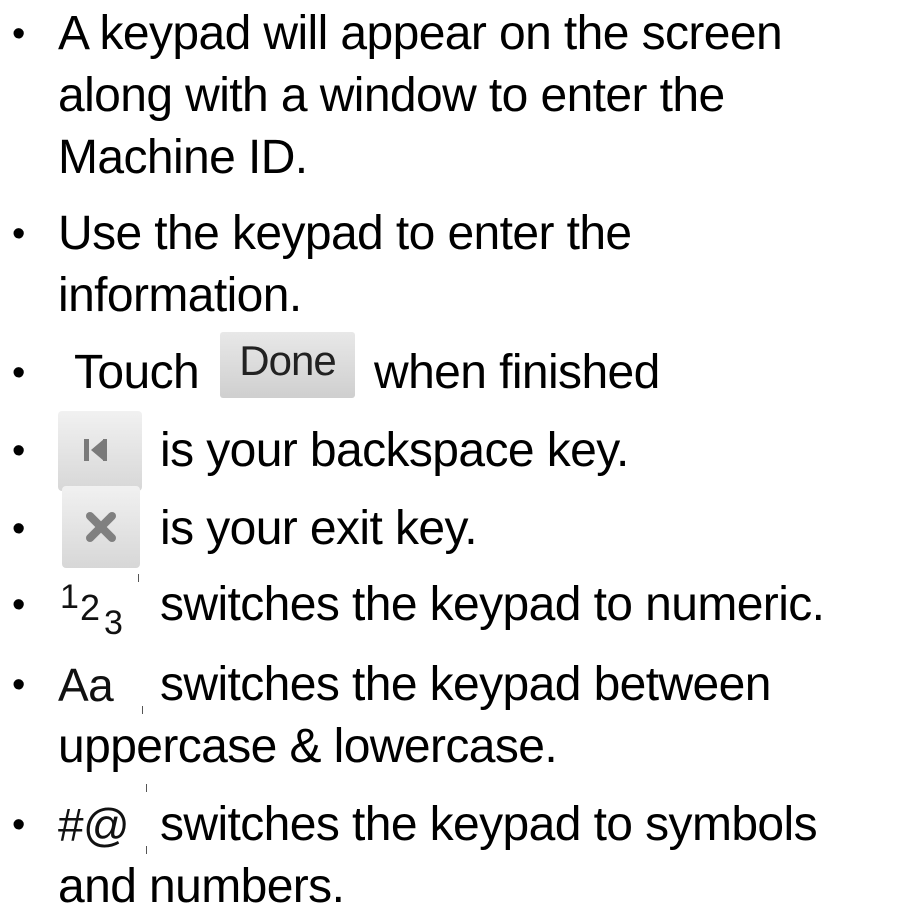 This screenshot has height=918, width=919. Describe the element at coordinates (183, 157) in the screenshot. I see `text-line: Machine ID.` at that location.